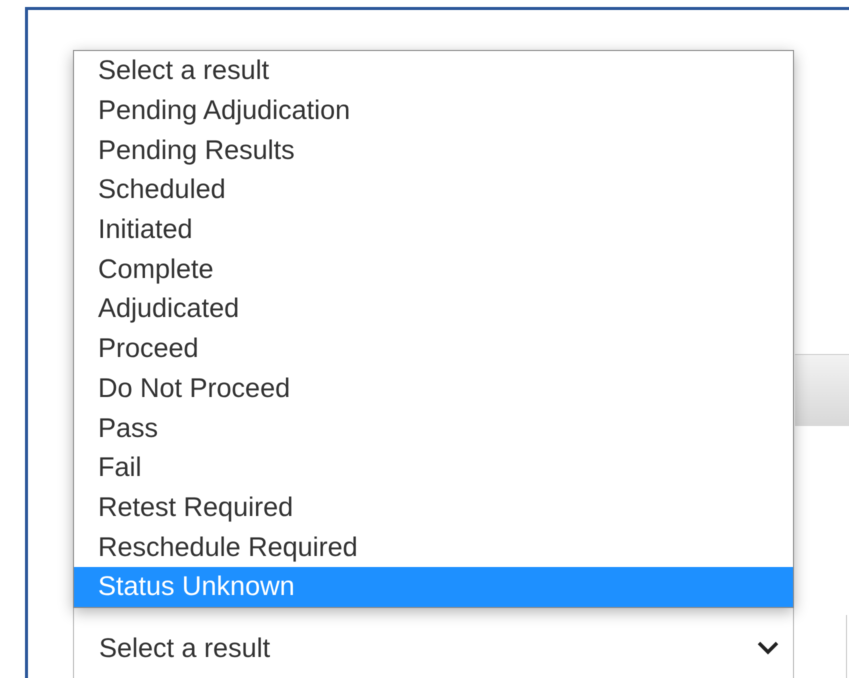 This screenshot has height=678, width=849. I want to click on dropdown-option: Proceed, so click(433, 348).